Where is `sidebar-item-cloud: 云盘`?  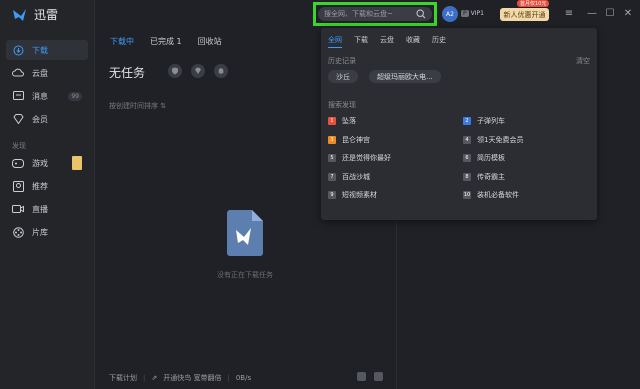
sidebar-item-cloud: 云盘 is located at coordinates (47, 73).